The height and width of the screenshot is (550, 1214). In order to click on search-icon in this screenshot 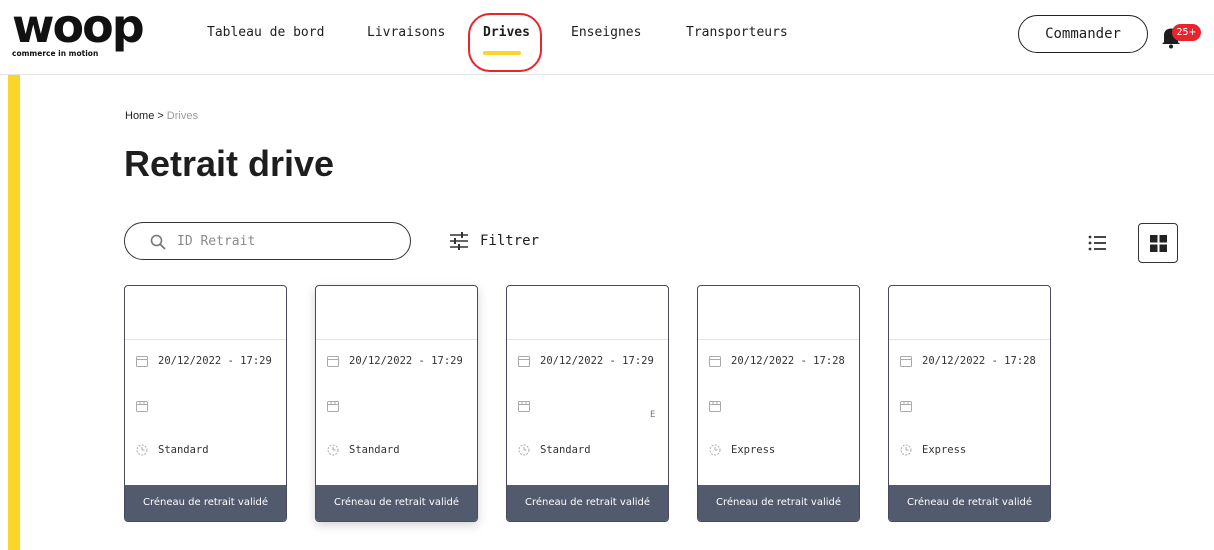, I will do `click(158, 242)`.